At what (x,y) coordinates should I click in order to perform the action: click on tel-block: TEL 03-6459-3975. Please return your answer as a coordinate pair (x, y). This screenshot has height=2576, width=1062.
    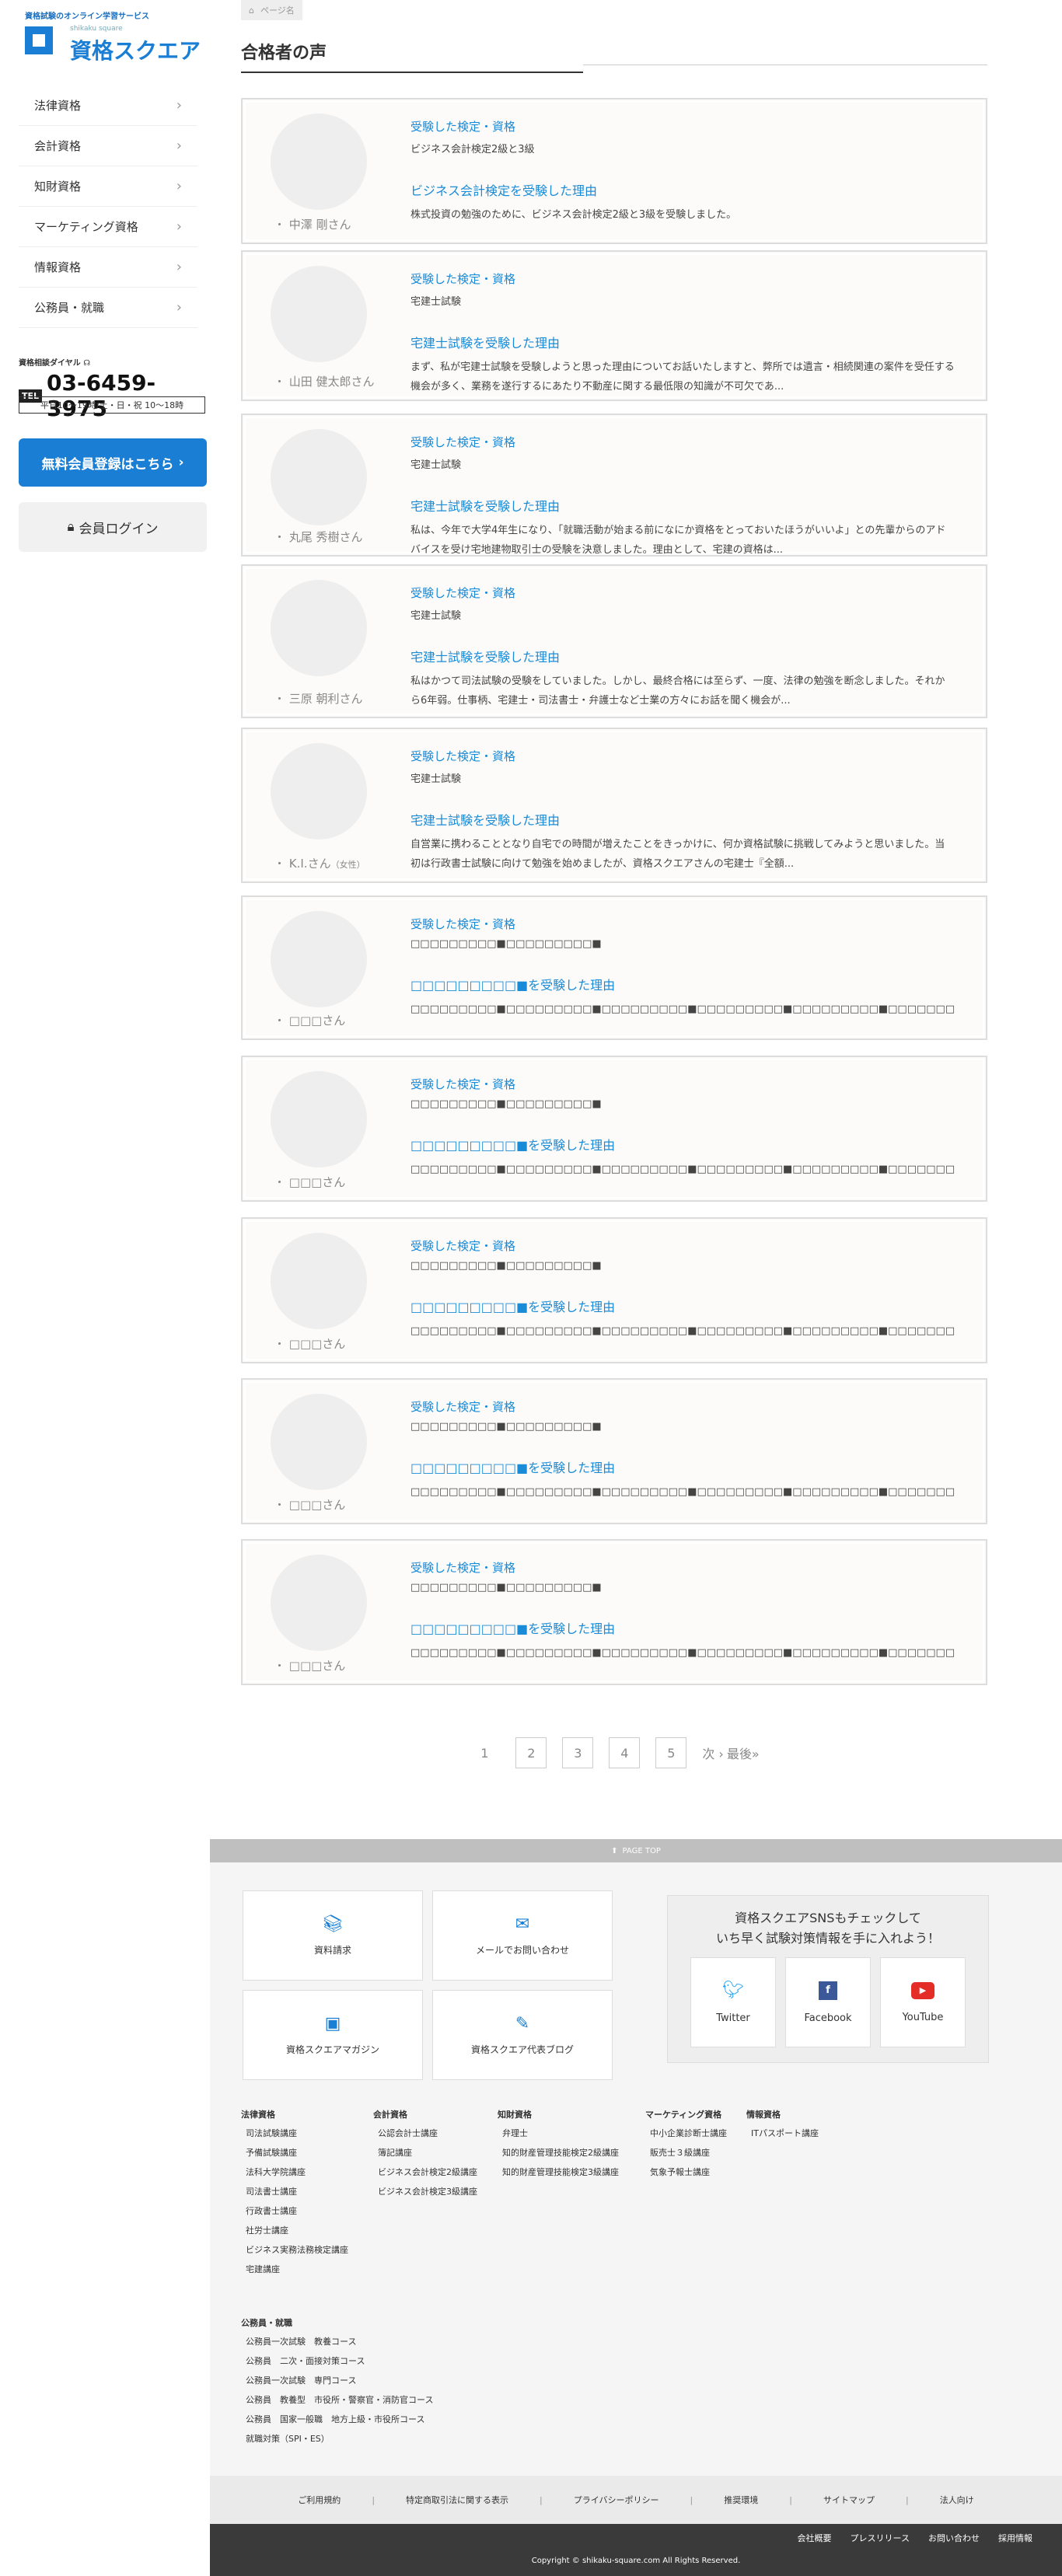
    Looking at the image, I should click on (115, 396).